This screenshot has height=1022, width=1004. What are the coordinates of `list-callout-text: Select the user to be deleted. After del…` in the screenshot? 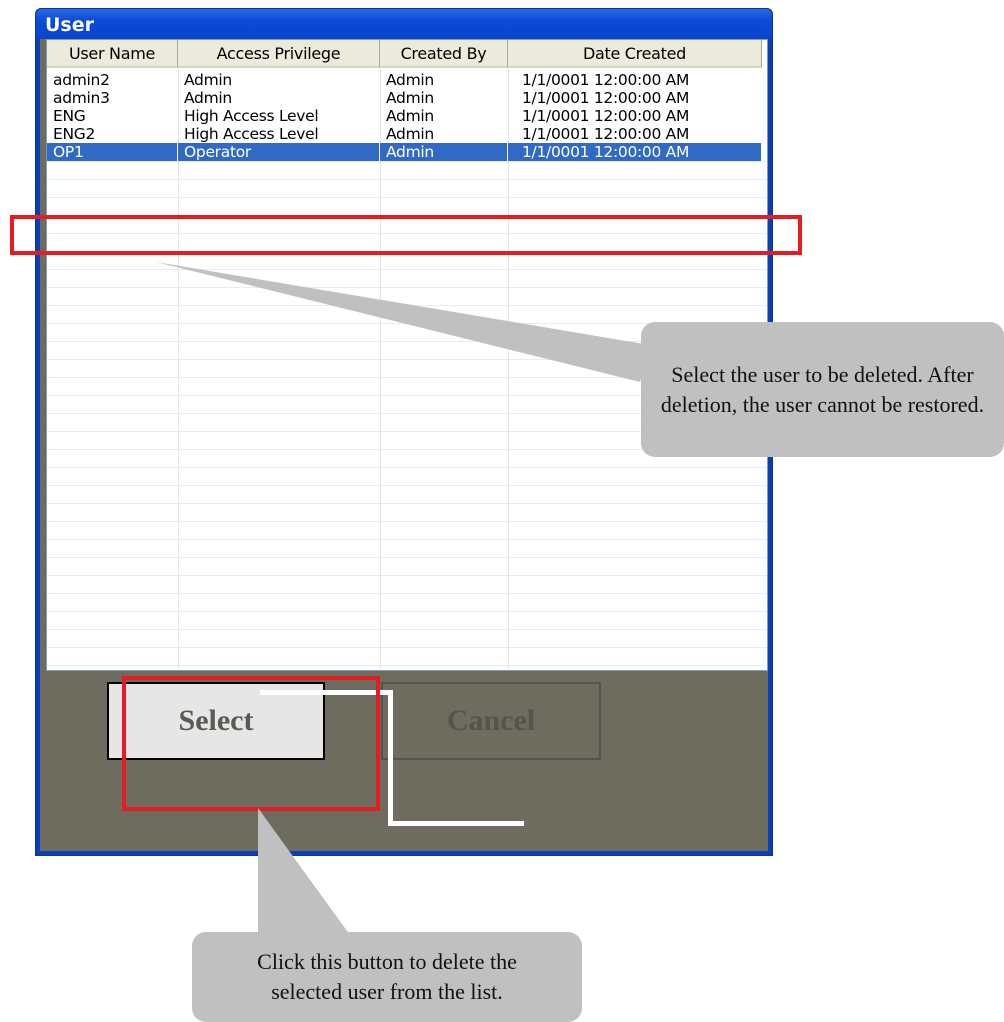 It's located at (822, 389).